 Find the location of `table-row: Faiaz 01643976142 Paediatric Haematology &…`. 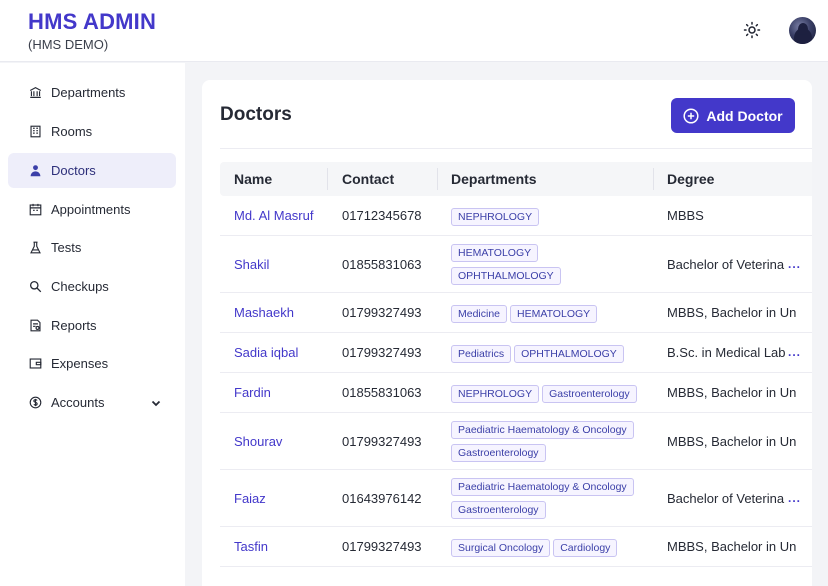

table-row: Faiaz 01643976142 Paediatric Haematology &… is located at coordinates (516, 498).